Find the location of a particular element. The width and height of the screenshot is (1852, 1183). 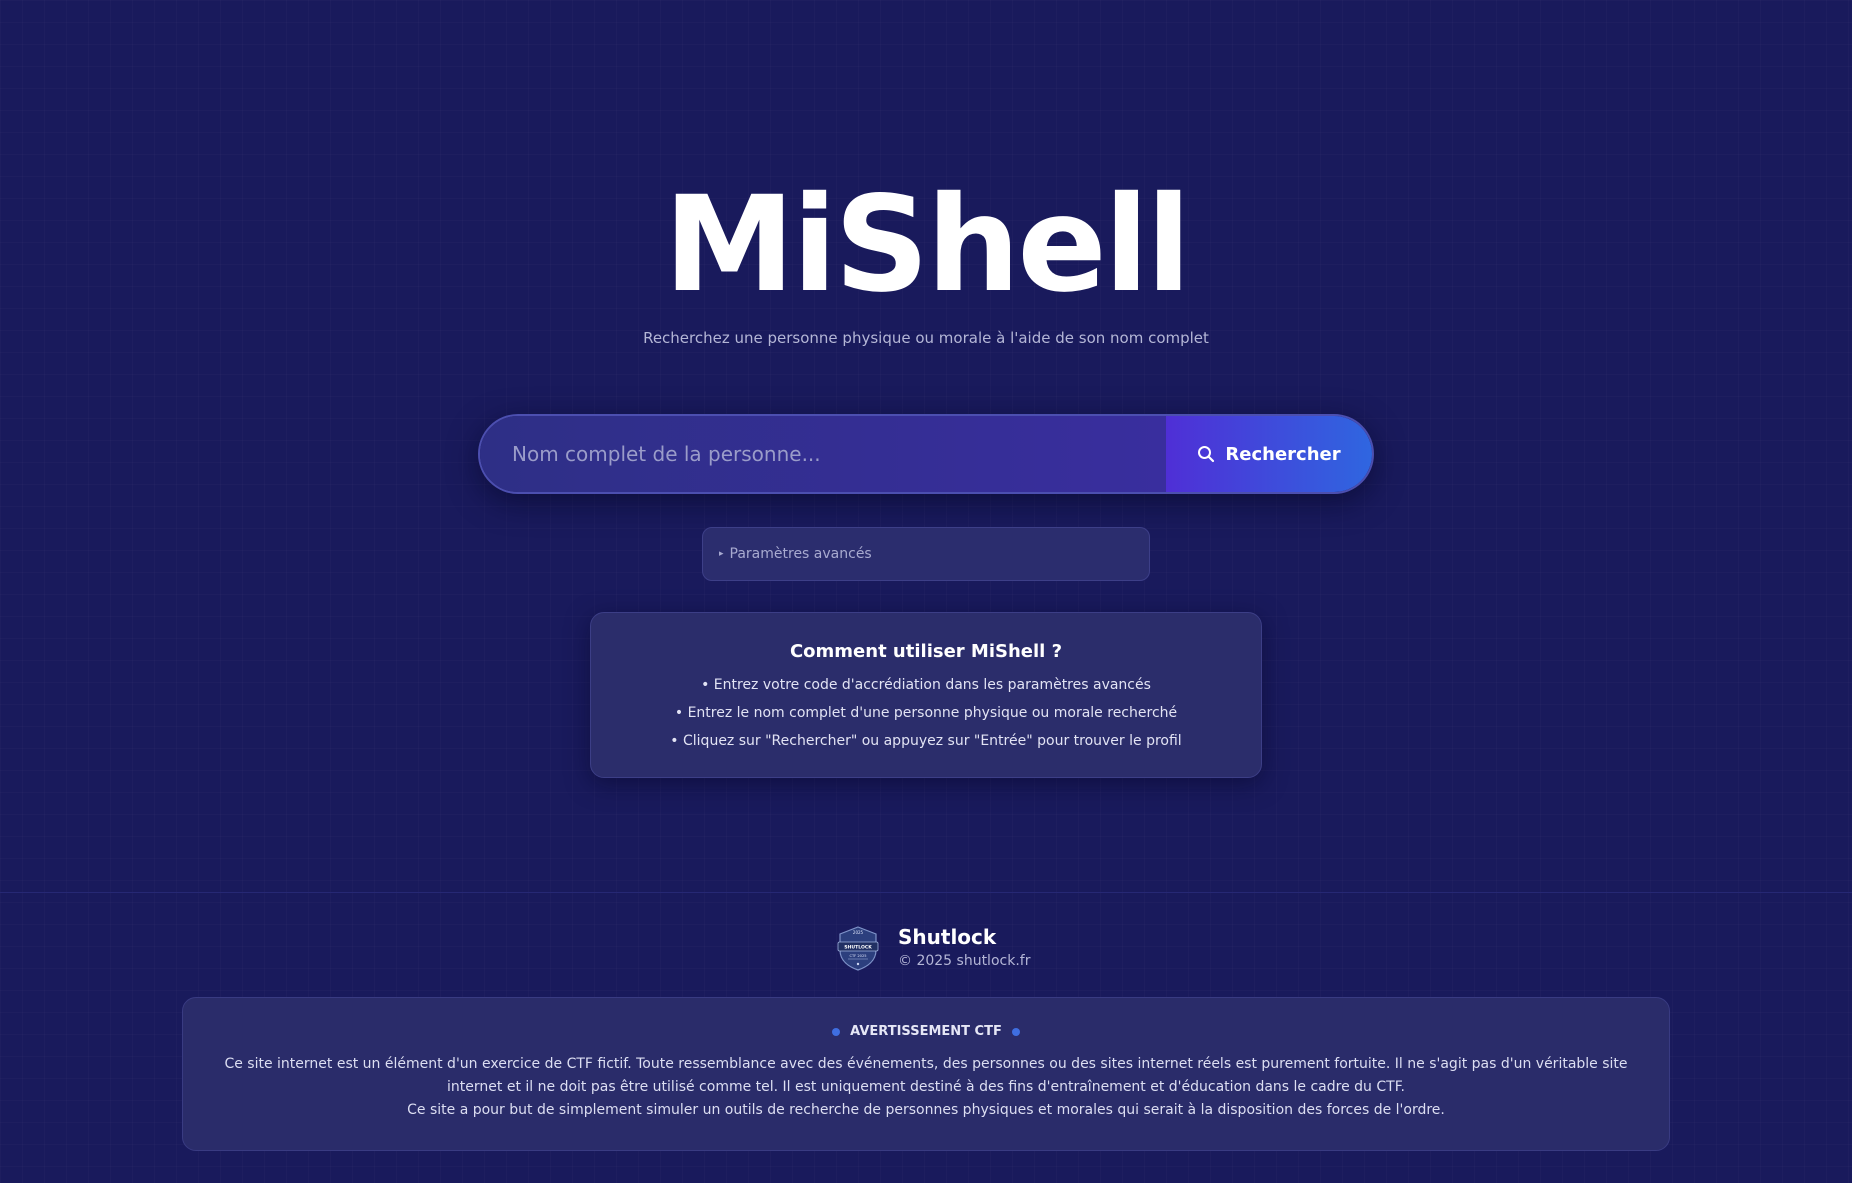

shutlock-logo-icon: 2025 SHUTLOCK CTF 2025 is located at coordinates (858, 948).